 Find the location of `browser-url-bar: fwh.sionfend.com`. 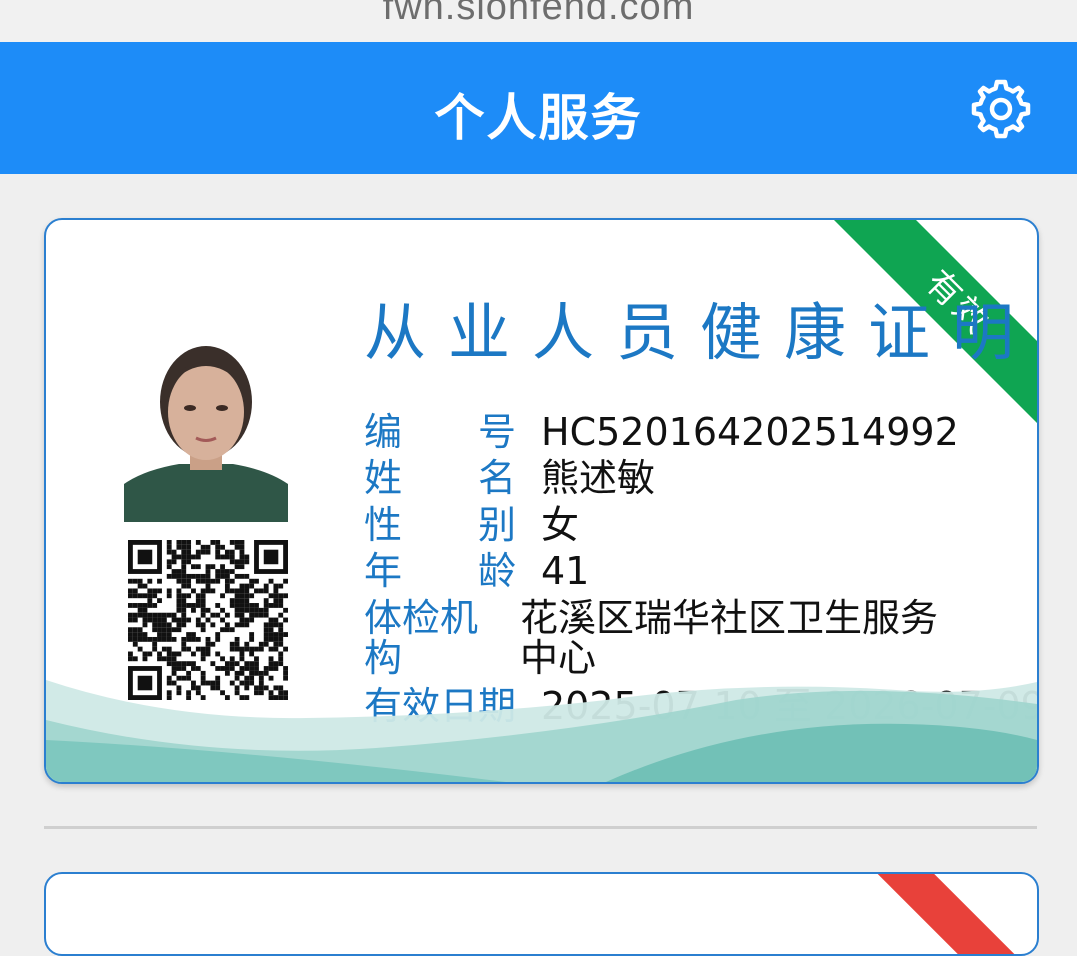

browser-url-bar: fwh.sionfend.com is located at coordinates (538, 21).